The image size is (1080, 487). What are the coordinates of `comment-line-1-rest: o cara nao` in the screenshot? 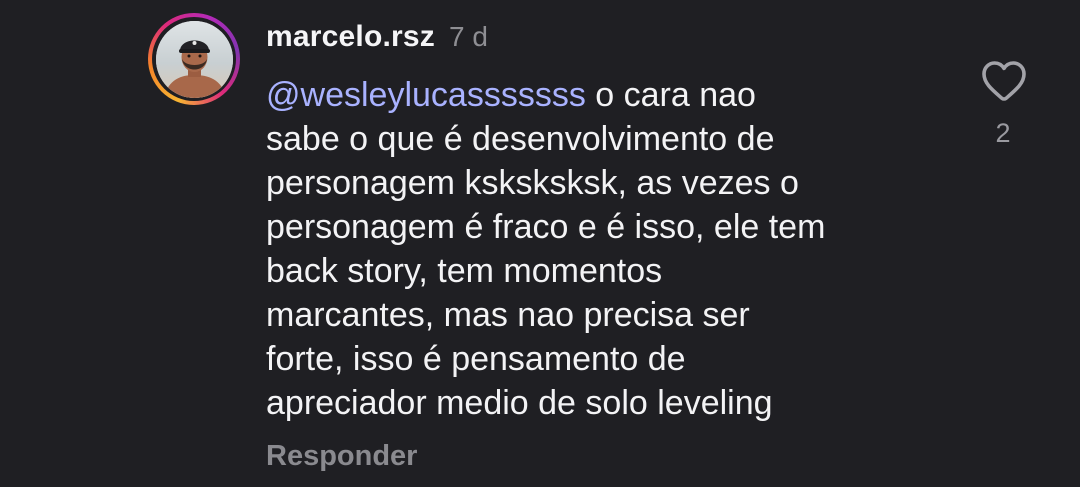 It's located at (670, 95).